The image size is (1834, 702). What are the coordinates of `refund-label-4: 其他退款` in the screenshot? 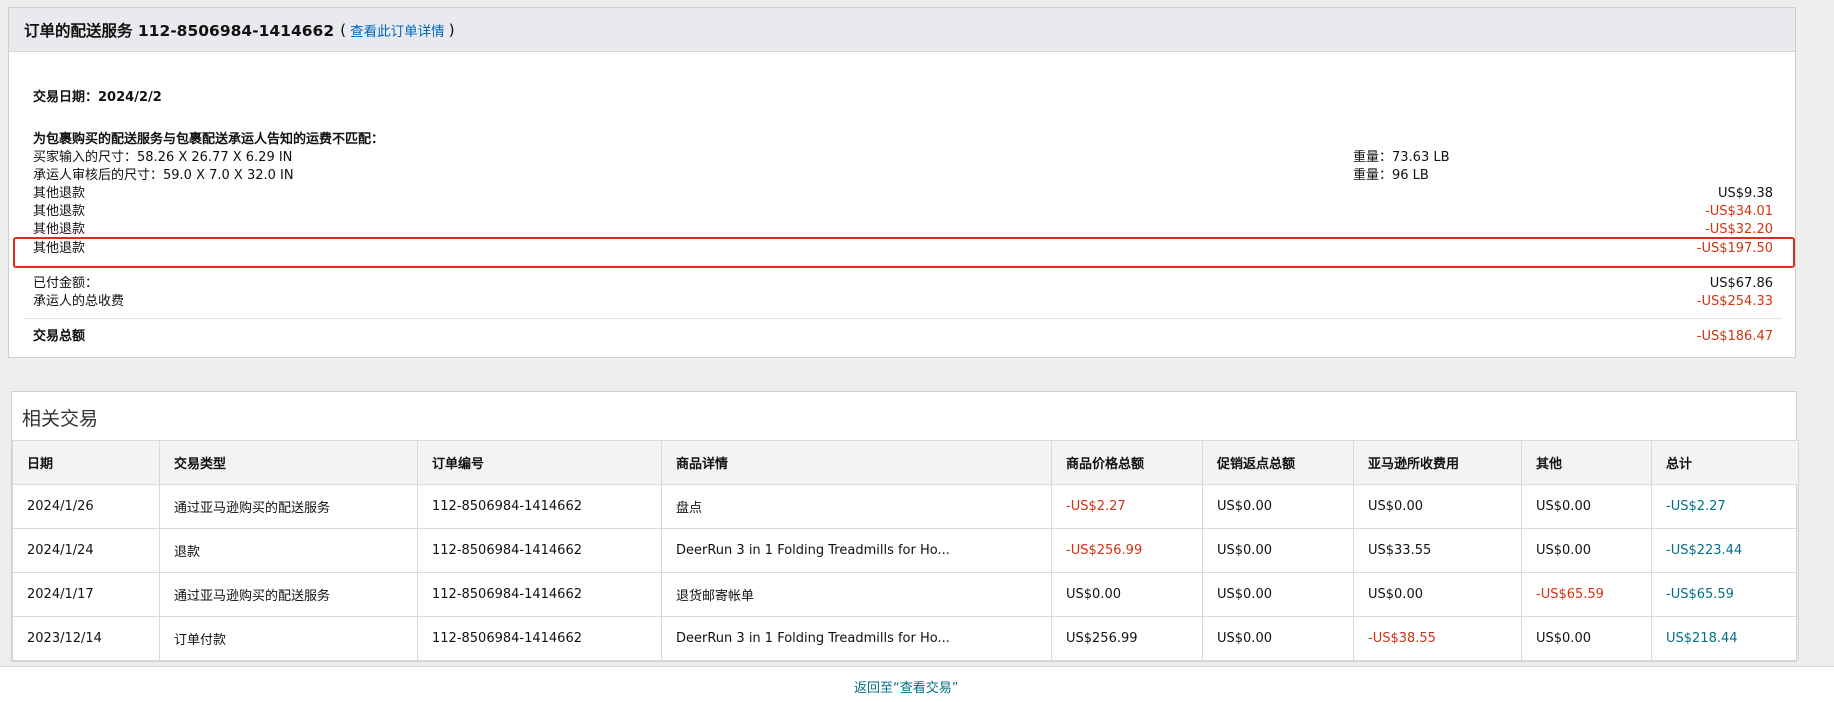 It's located at (59, 248).